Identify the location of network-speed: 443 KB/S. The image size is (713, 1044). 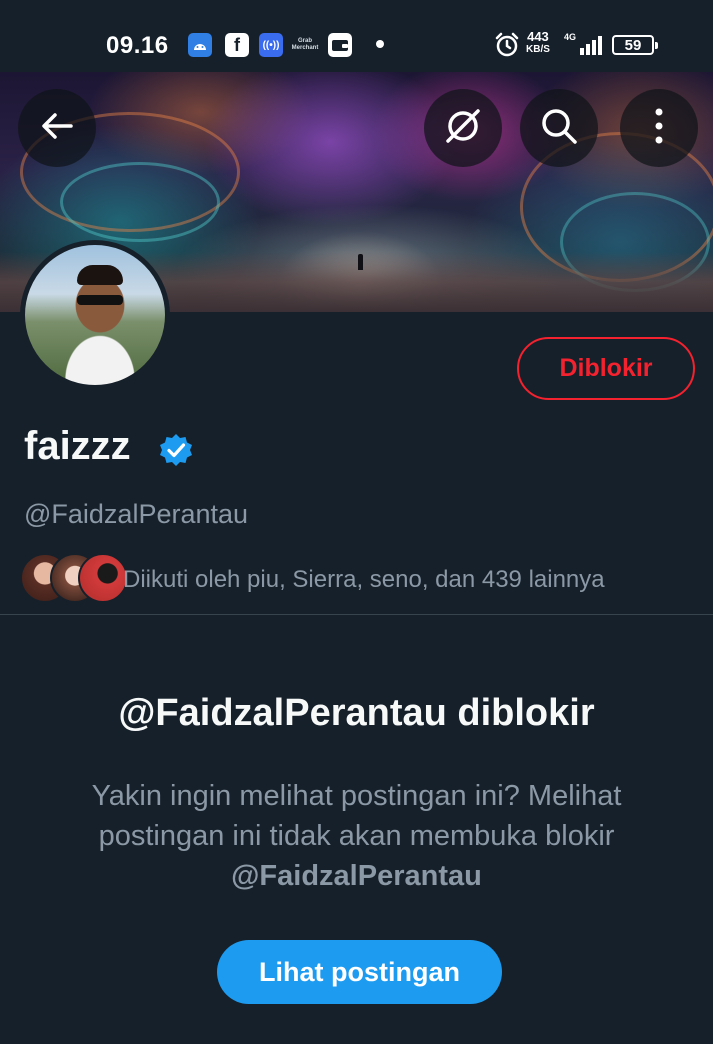
(538, 43).